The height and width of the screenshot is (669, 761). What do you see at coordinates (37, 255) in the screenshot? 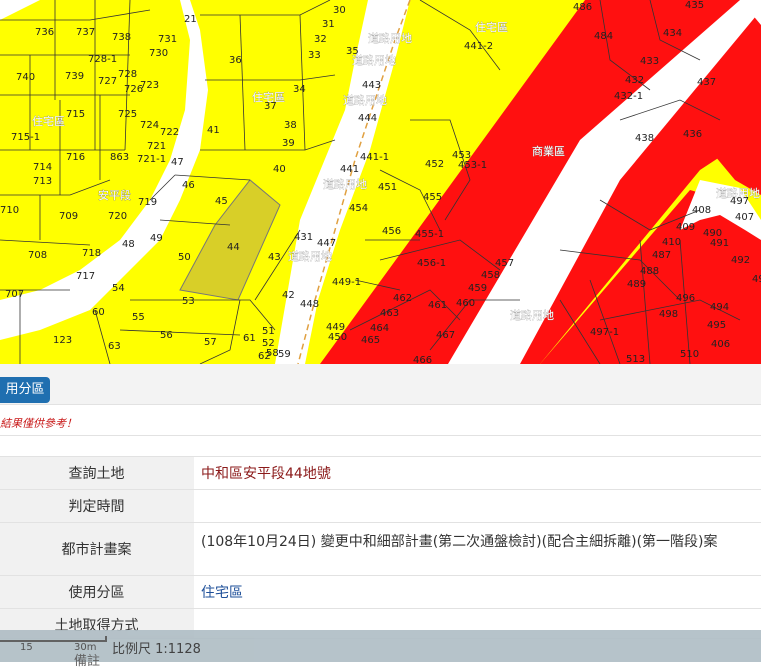
I see `svg-text: 708` at bounding box center [37, 255].